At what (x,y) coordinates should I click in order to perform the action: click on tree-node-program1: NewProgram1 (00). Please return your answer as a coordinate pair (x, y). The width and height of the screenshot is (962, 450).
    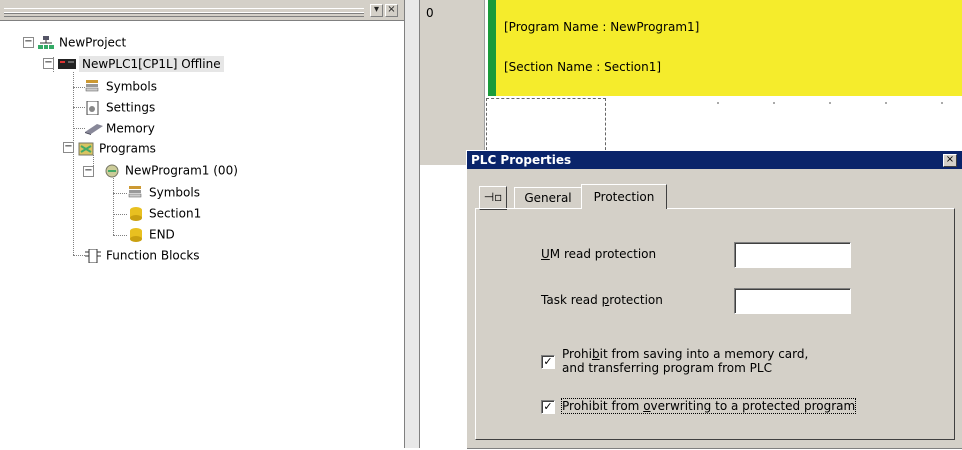
    Looking at the image, I should click on (171, 170).